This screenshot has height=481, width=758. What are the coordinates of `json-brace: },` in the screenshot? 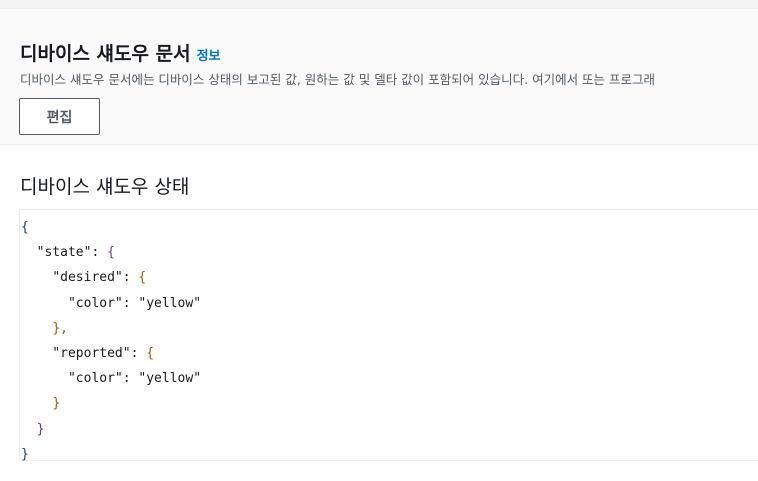 It's located at (60, 328).